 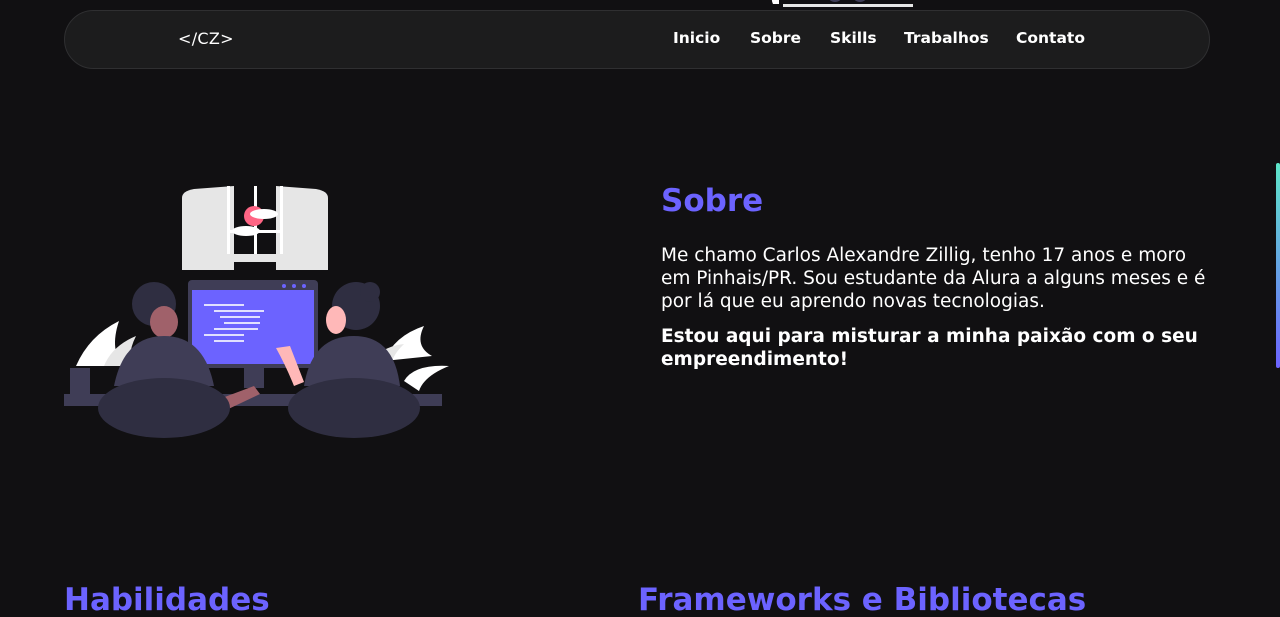 What do you see at coordinates (712, 201) in the screenshot?
I see `about-title: Sobre` at bounding box center [712, 201].